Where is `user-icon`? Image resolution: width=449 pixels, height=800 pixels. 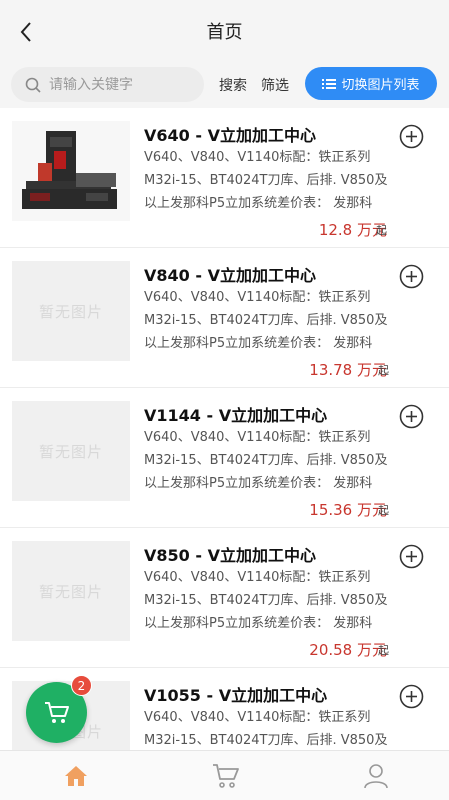
user-icon is located at coordinates (376, 776).